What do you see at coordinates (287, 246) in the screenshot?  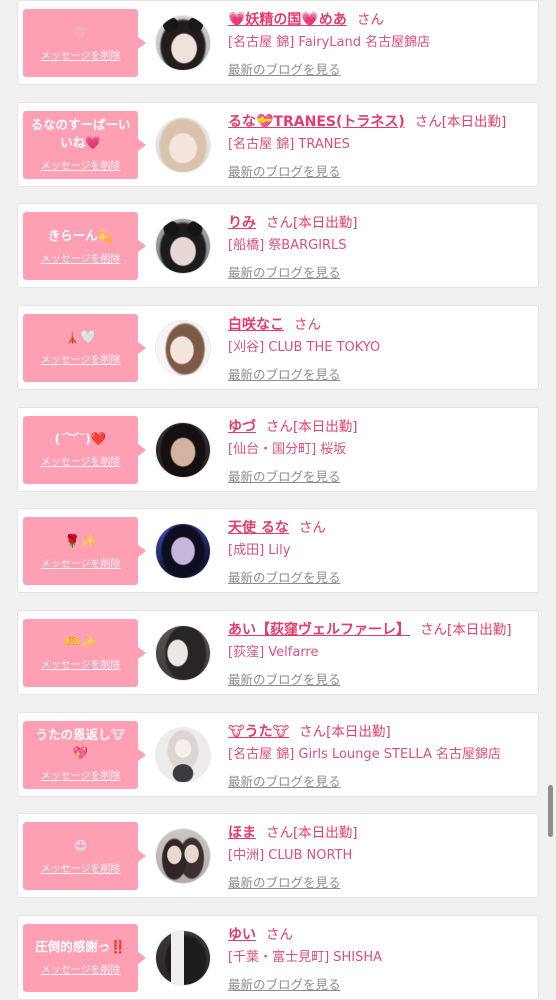 I see `shop-location: [船橋] 祭BARGIRLS` at bounding box center [287, 246].